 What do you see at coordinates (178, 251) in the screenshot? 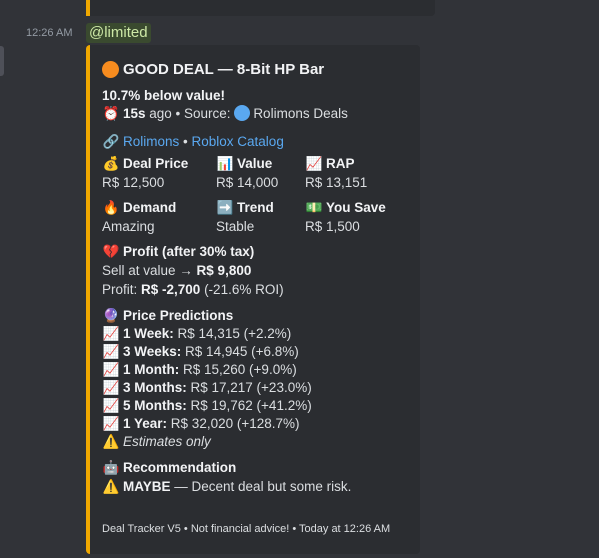
I see `profit-heading: 💔 Profit (after 30% tax)` at bounding box center [178, 251].